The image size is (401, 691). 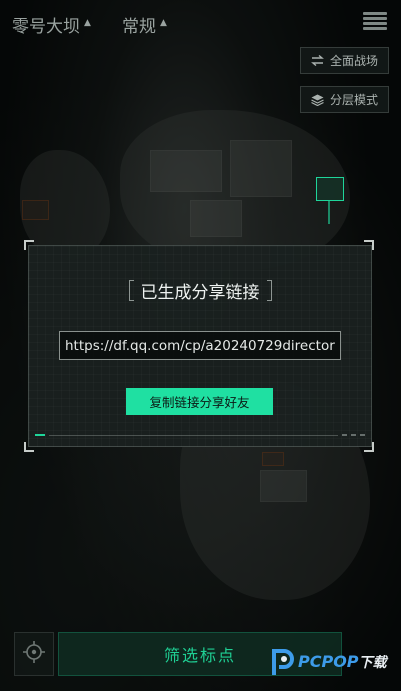 What do you see at coordinates (372, 663) in the screenshot?
I see `watermark-suffix: 下载` at bounding box center [372, 663].